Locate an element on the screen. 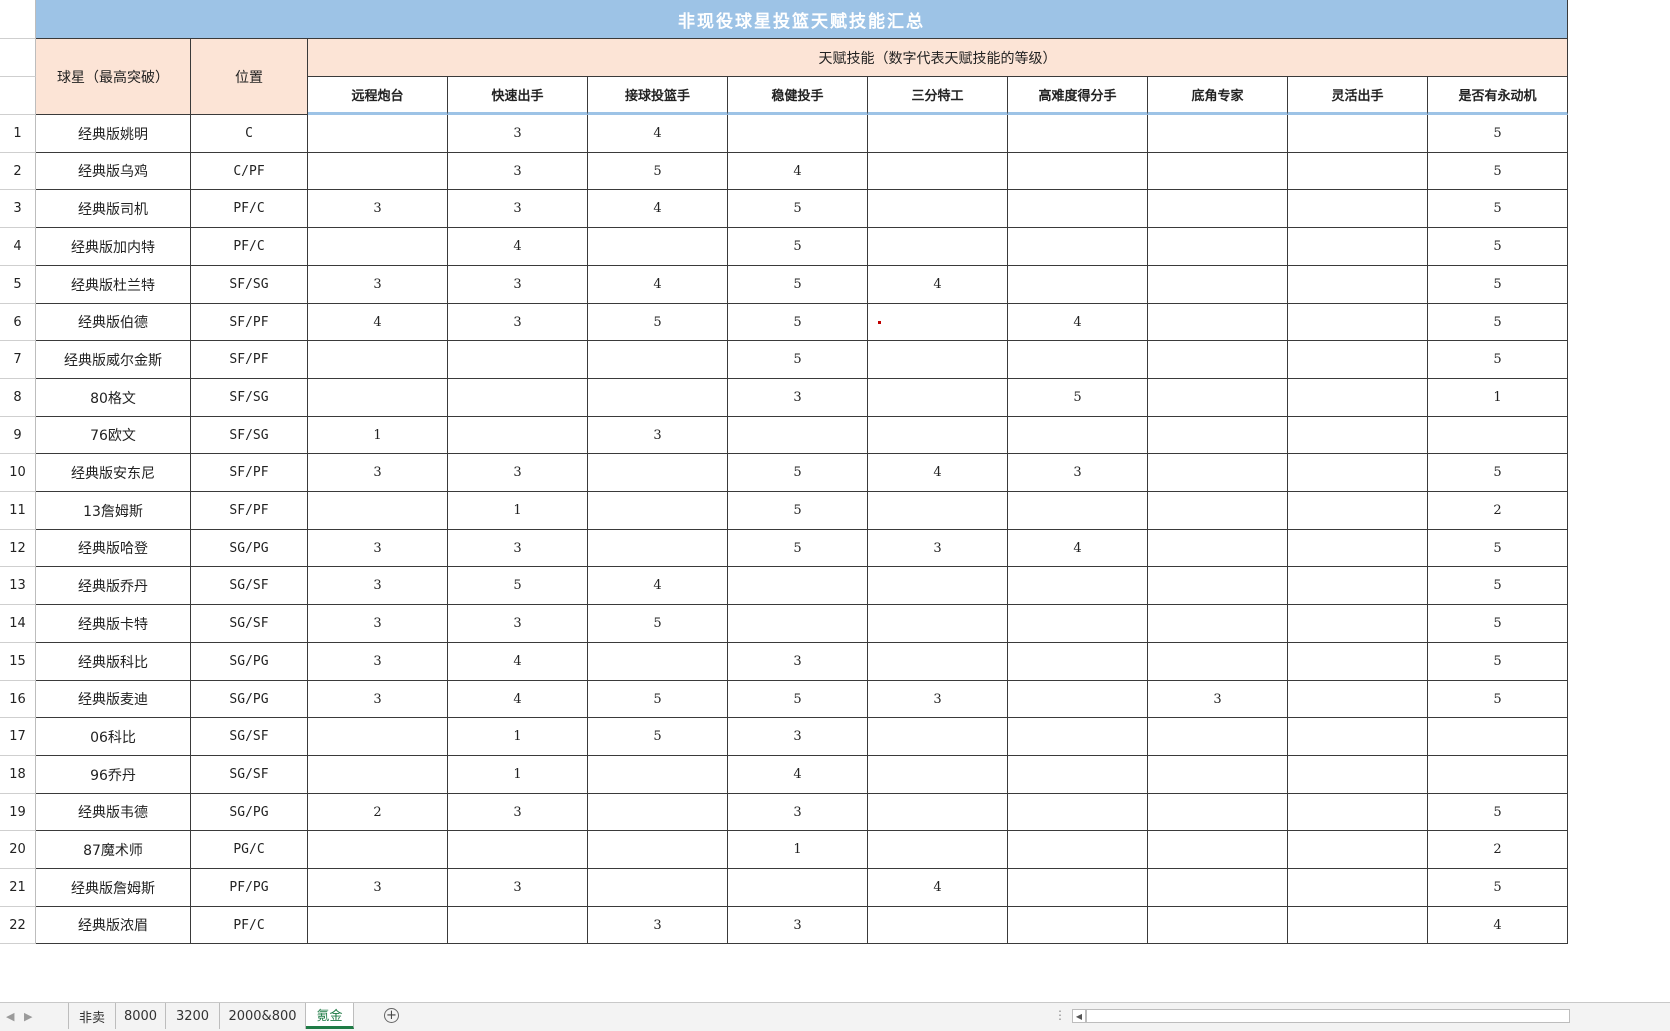 The image size is (1670, 1031). sheet-title: 非现役球星投篮天赋技能汇总 is located at coordinates (802, 19).